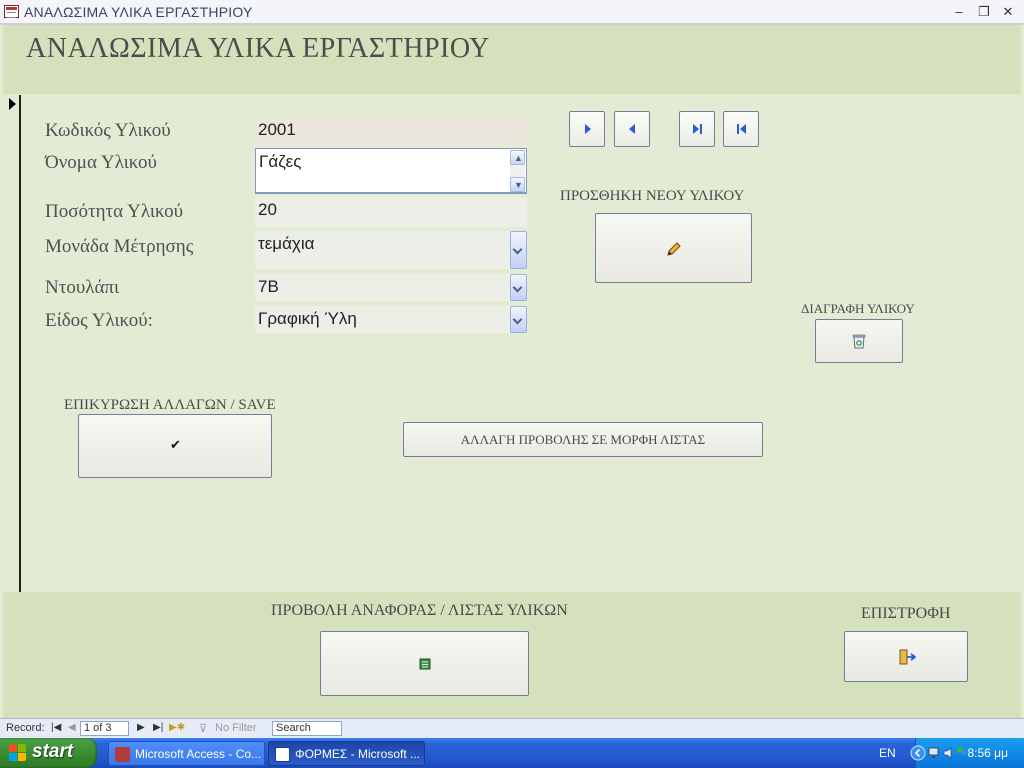  I want to click on type-combobox: Γραφική Ύλη, so click(391, 319).